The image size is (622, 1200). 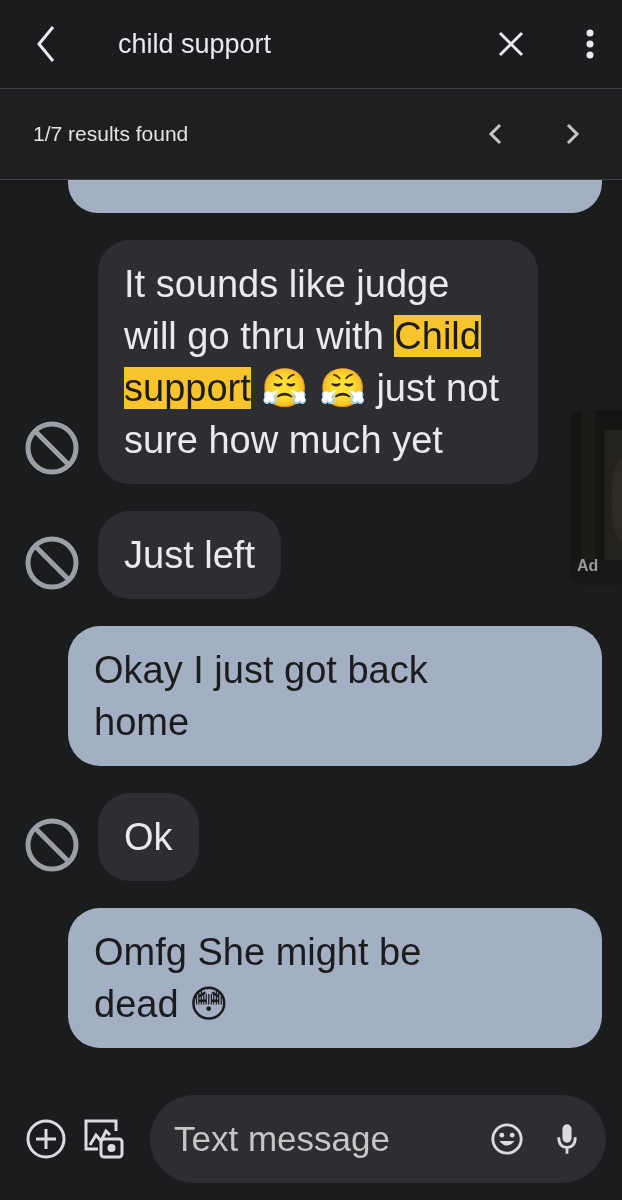 I want to click on message-bubble: Ok, so click(x=148, y=837).